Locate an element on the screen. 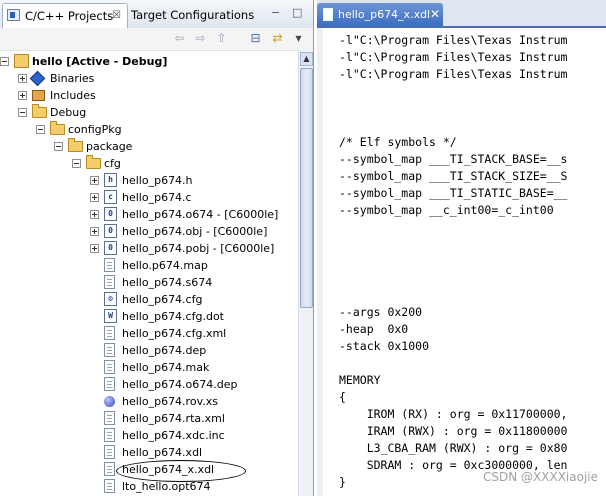 This screenshot has height=496, width=606. cpp-projects-icon is located at coordinates (13, 15).